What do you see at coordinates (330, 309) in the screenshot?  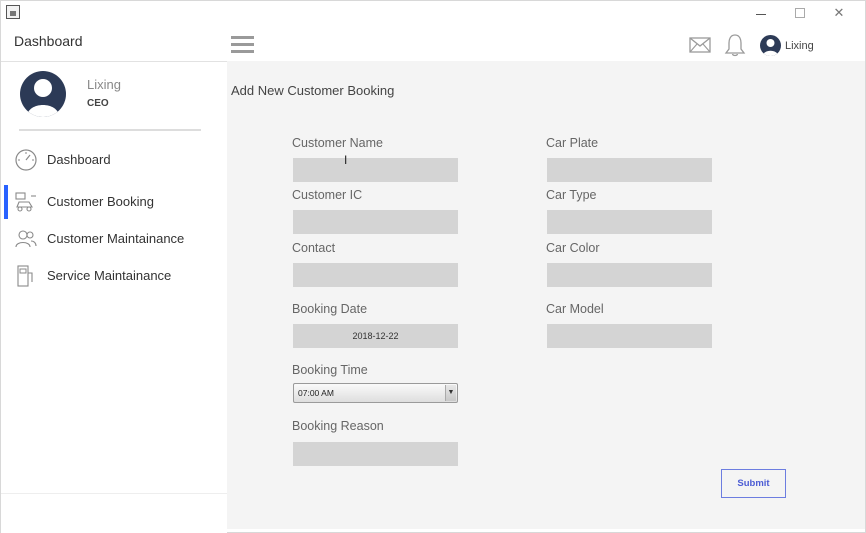 I see `booking-date-label: Booking Date` at bounding box center [330, 309].